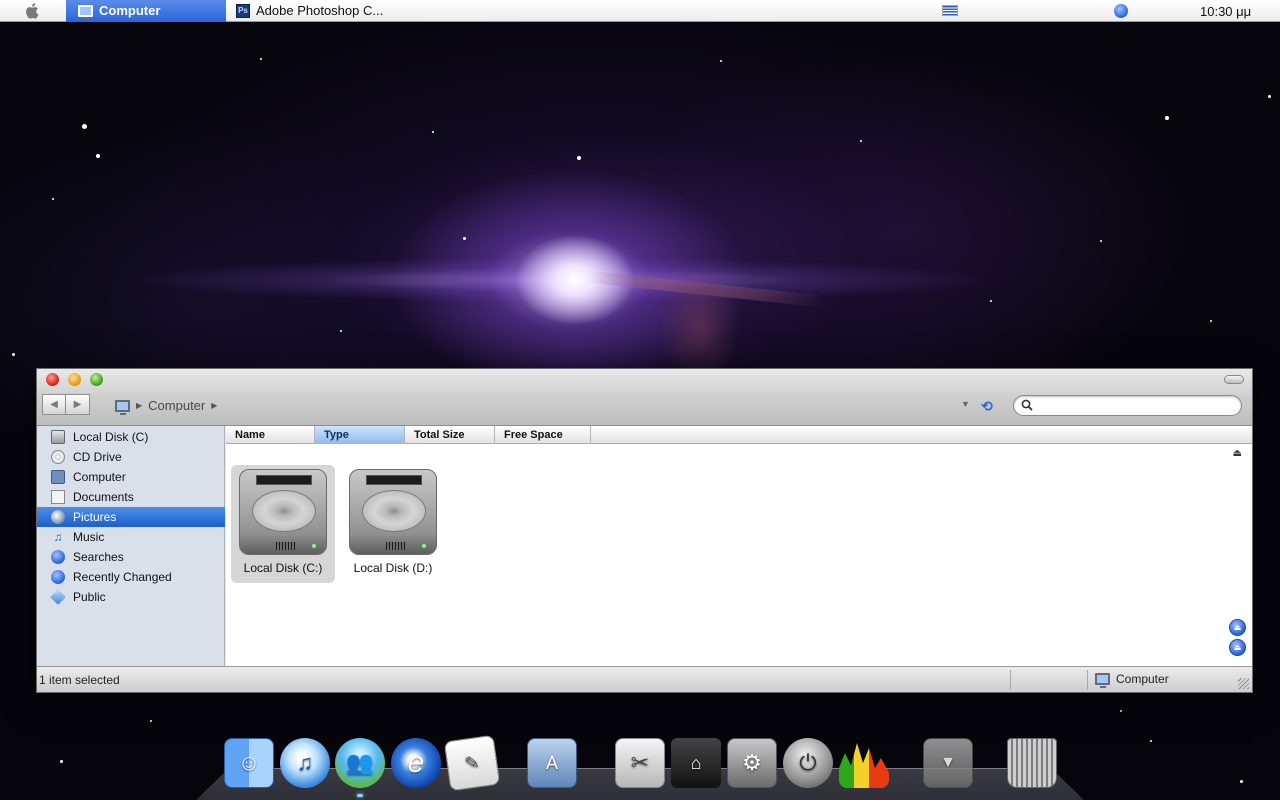 The height and width of the screenshot is (800, 1280). What do you see at coordinates (416, 763) in the screenshot?
I see `internet-explorer-icon: e` at bounding box center [416, 763].